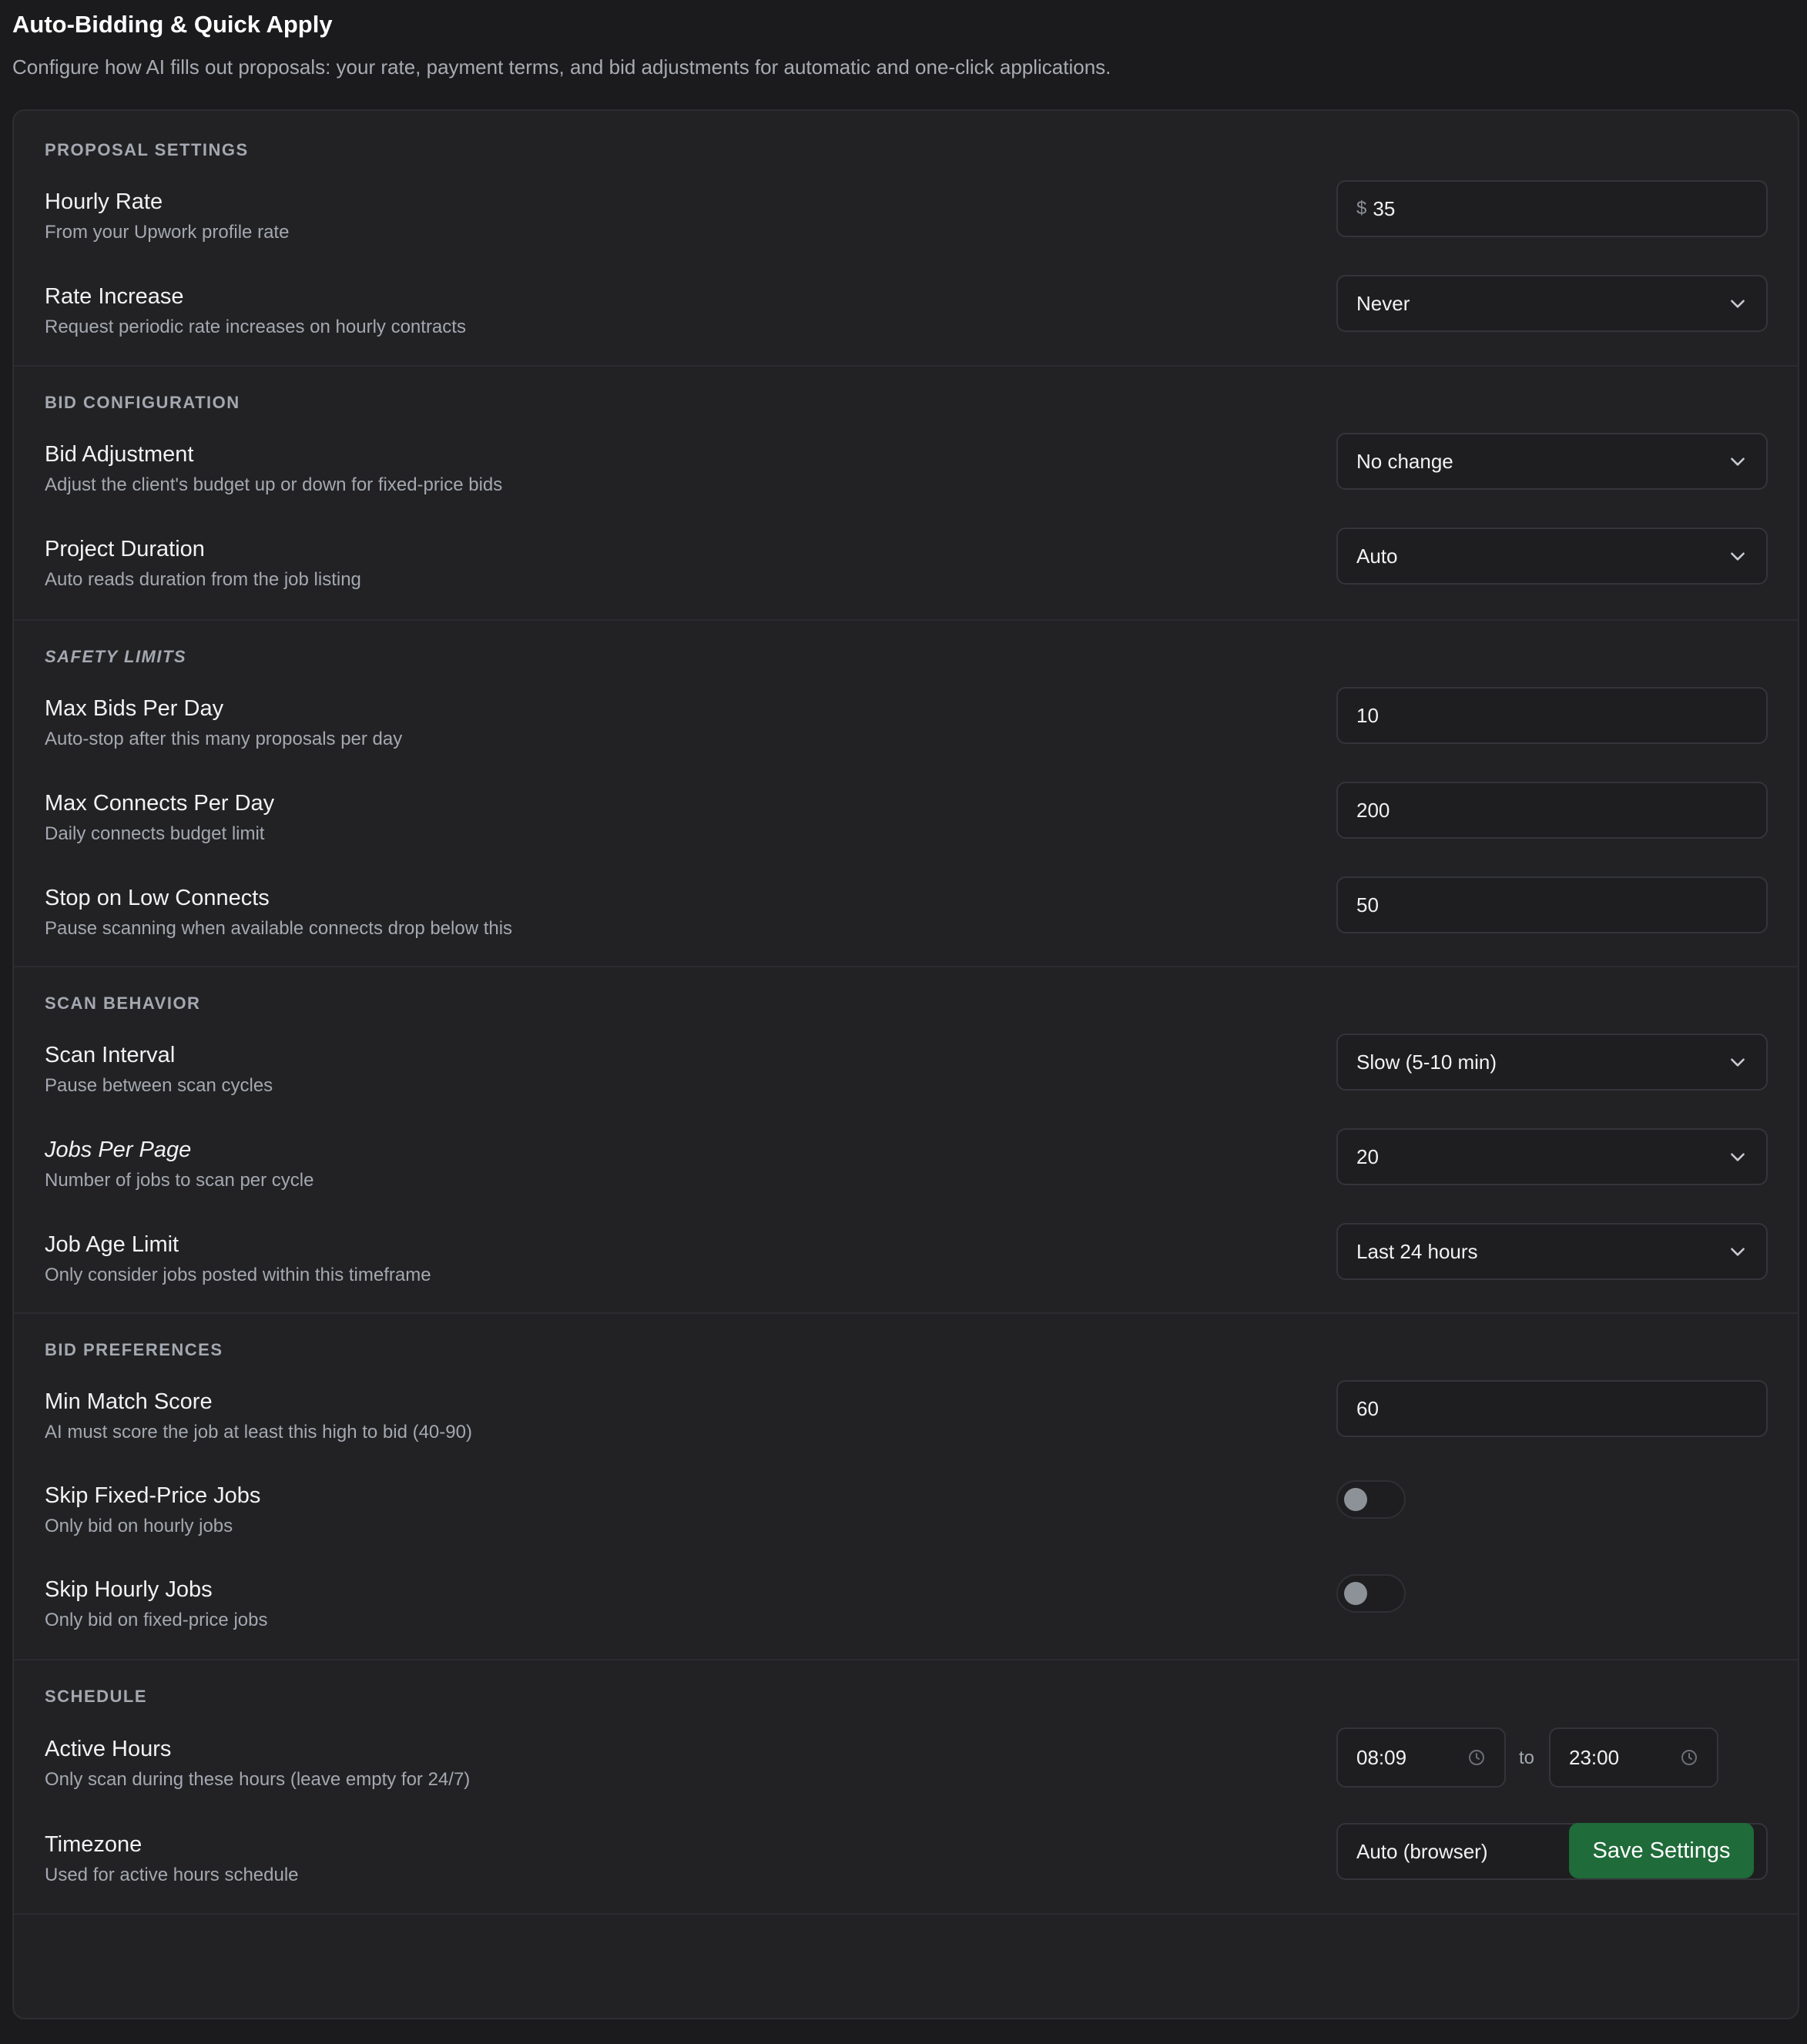 Image resolution: width=1807 pixels, height=2044 pixels. Describe the element at coordinates (129, 1401) in the screenshot. I see `setting-label: Min Match Score` at that location.